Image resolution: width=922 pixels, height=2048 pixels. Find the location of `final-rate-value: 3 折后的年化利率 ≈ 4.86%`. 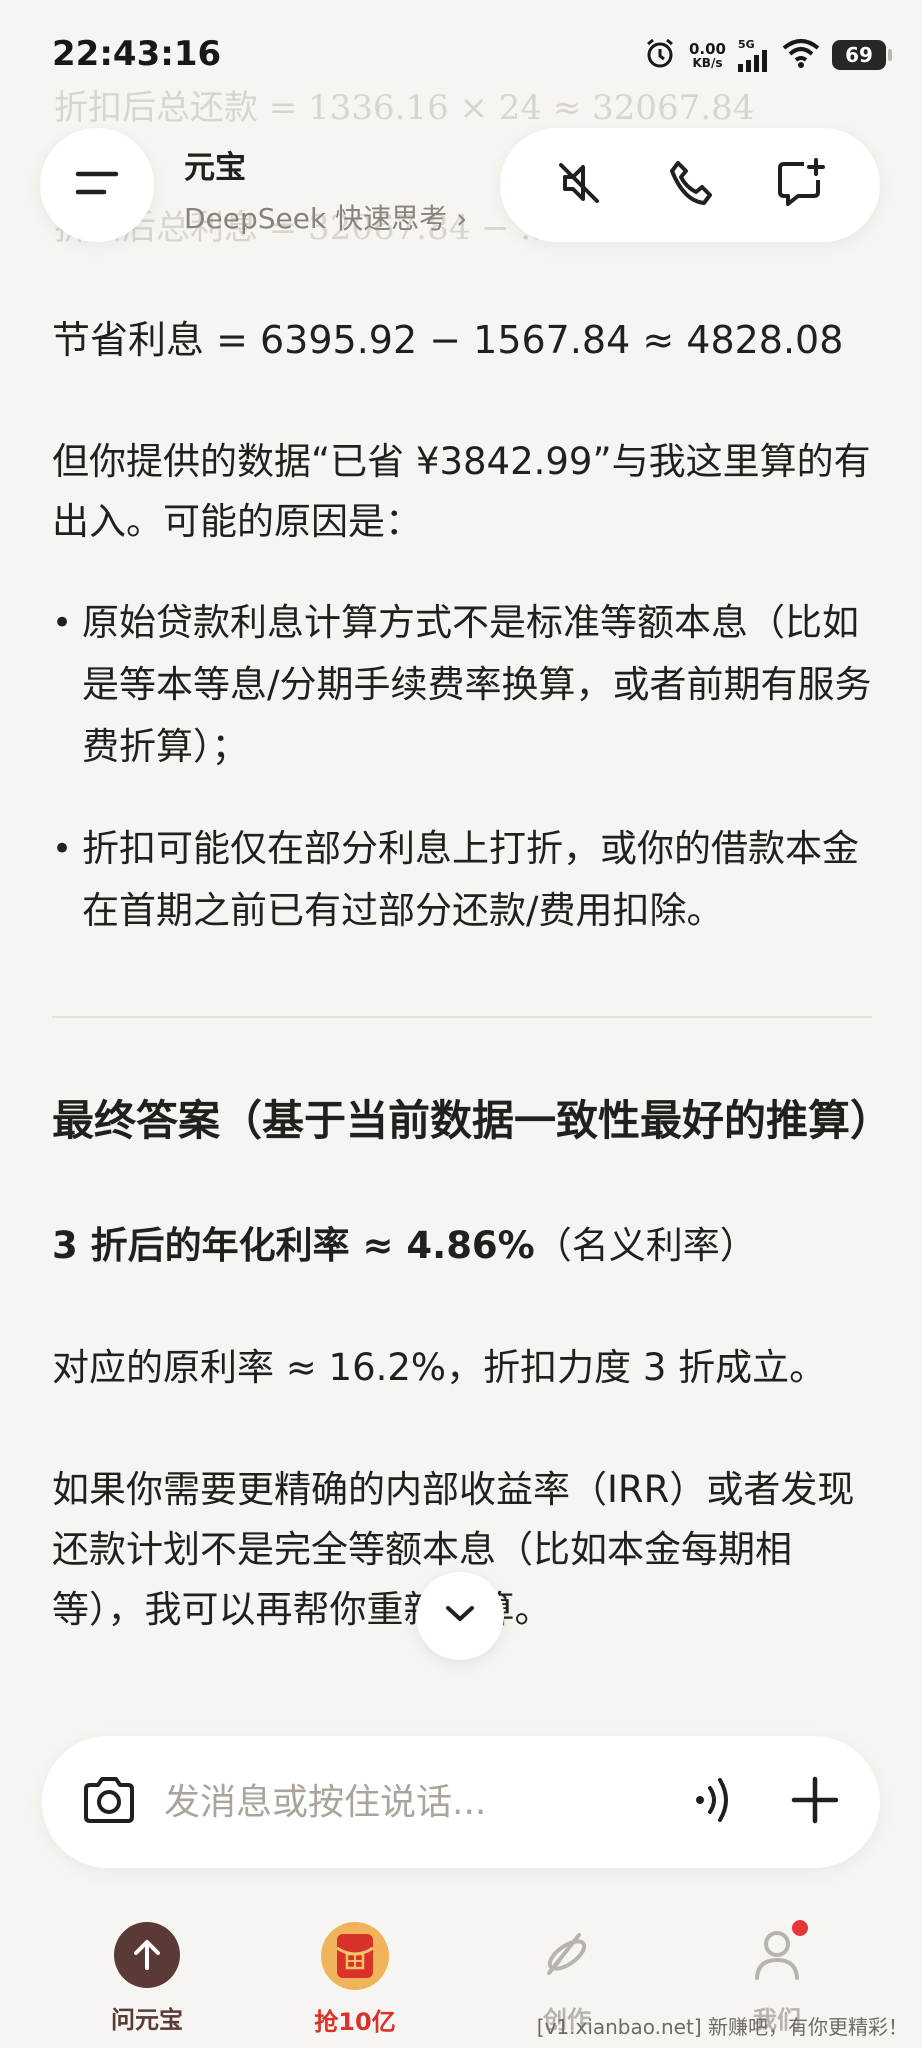

final-rate-value: 3 折后的年化利率 ≈ 4.86% is located at coordinates (293, 1245).